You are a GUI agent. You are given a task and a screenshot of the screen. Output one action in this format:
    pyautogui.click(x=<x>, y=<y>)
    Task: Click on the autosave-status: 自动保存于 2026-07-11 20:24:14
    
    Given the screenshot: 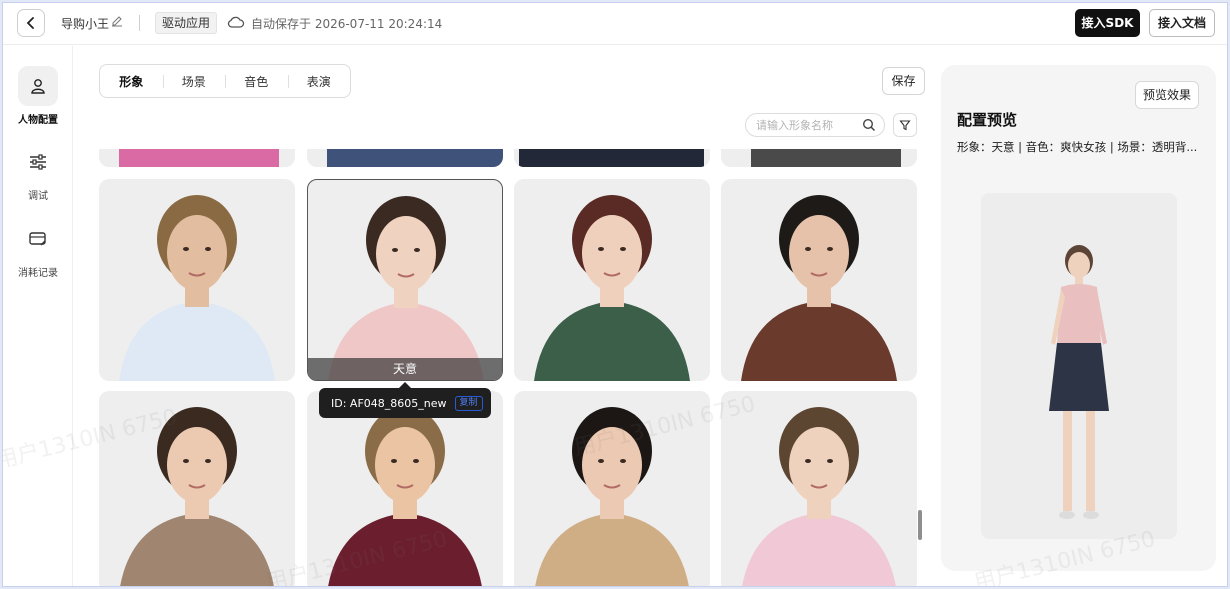 What is the action you would take?
    pyautogui.click(x=347, y=24)
    